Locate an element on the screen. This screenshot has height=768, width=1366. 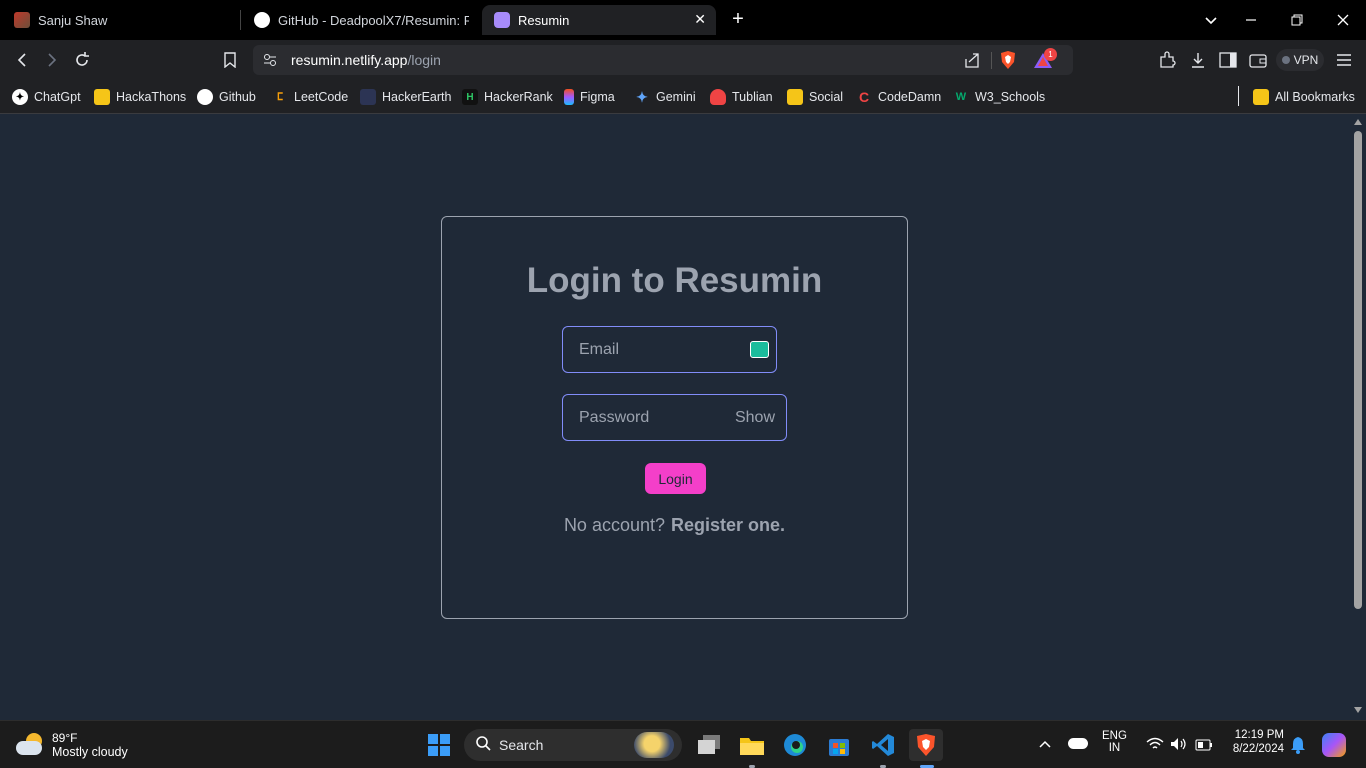
reload-button is located at coordinates (82, 60).